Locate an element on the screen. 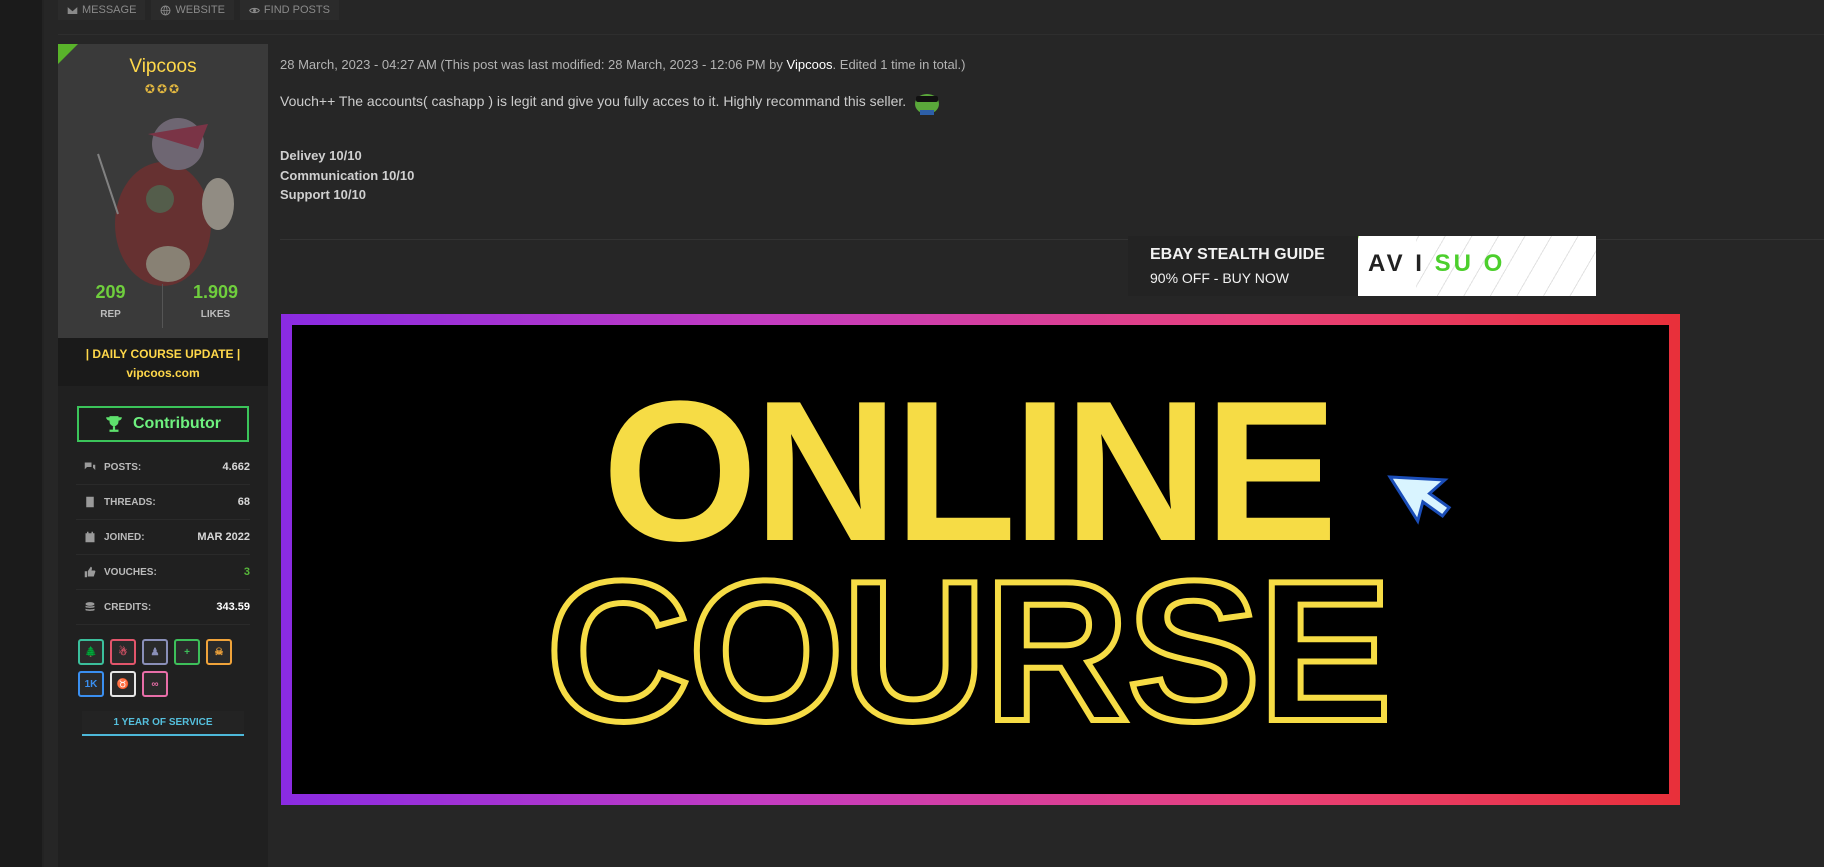  ad-brand-text: AV I SU O is located at coordinates (1436, 264).